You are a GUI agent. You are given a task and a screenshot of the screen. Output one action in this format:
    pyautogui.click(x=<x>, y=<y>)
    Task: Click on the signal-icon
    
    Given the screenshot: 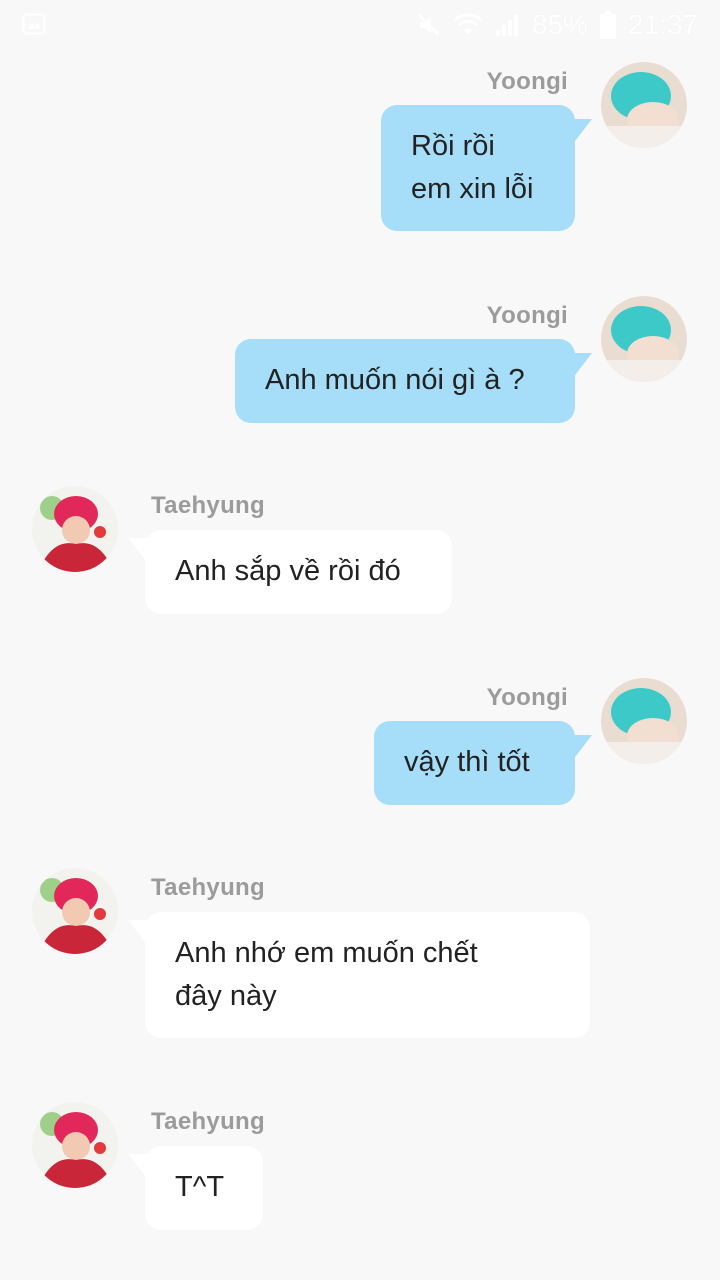 What is the action you would take?
    pyautogui.click(x=507, y=25)
    